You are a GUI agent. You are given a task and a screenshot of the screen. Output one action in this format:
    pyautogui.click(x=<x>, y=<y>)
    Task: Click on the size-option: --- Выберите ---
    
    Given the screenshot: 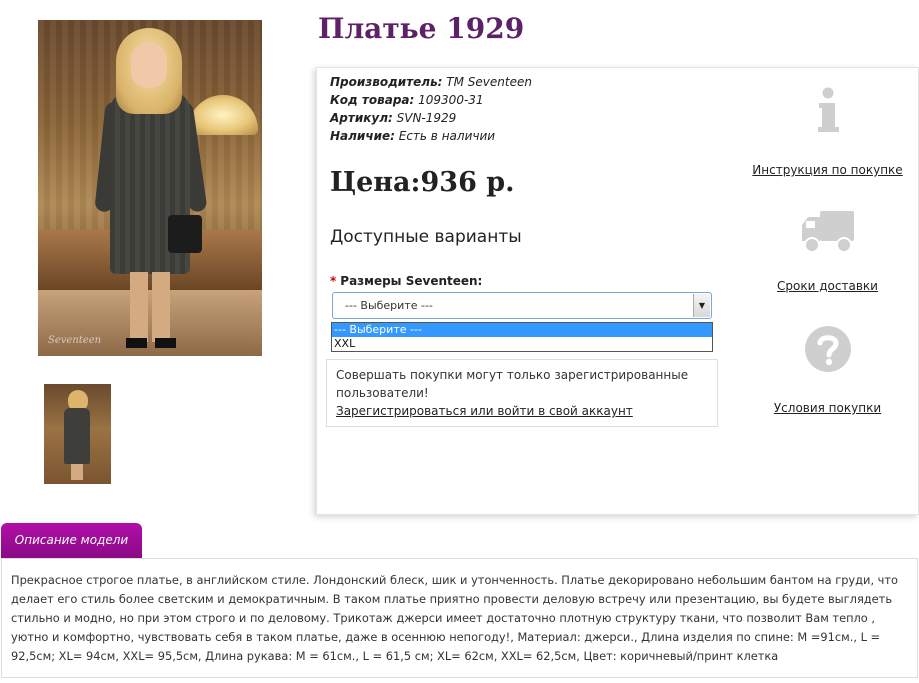 What is the action you would take?
    pyautogui.click(x=522, y=330)
    